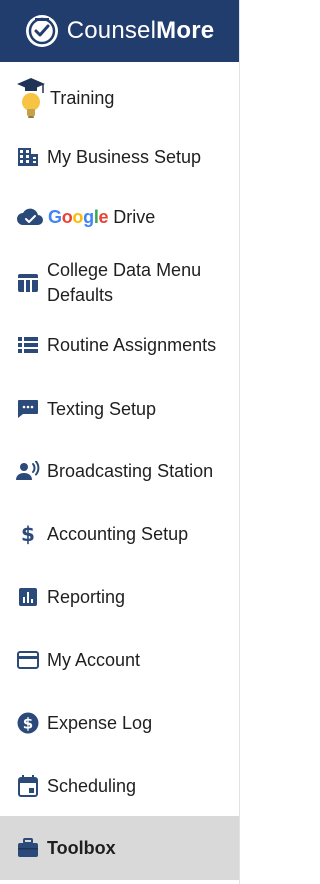 This screenshot has height=884, width=320. Describe the element at coordinates (124, 282) in the screenshot. I see `sidebar-item-label: College Data Menu Defaults` at that location.